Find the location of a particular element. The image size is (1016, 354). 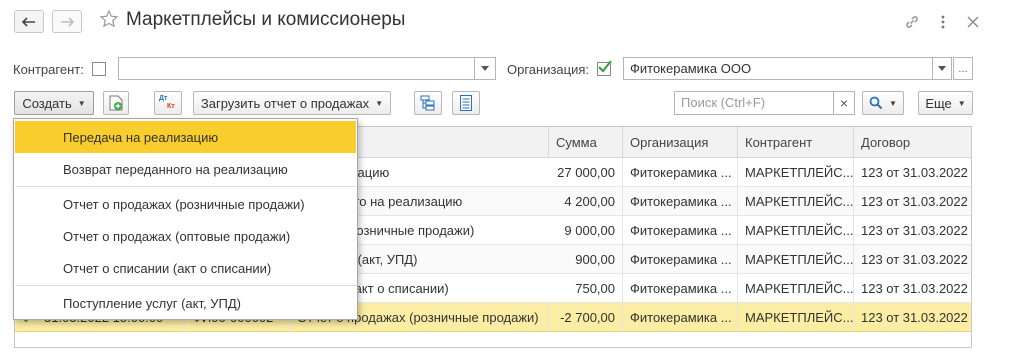

menu-item-transfer-for-sale: Передача на реализацию is located at coordinates (185, 137).